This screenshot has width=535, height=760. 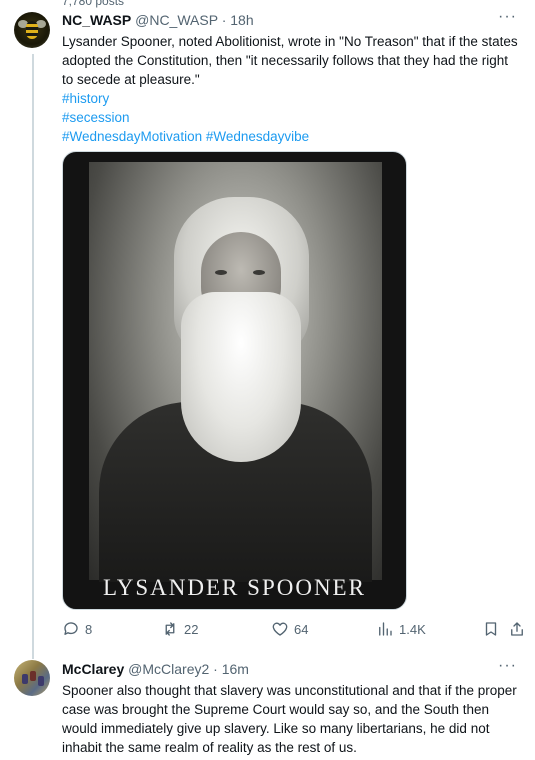 I want to click on hashtag-wednesdaymotivation: #WednesdayMotivation, so click(x=132, y=136).